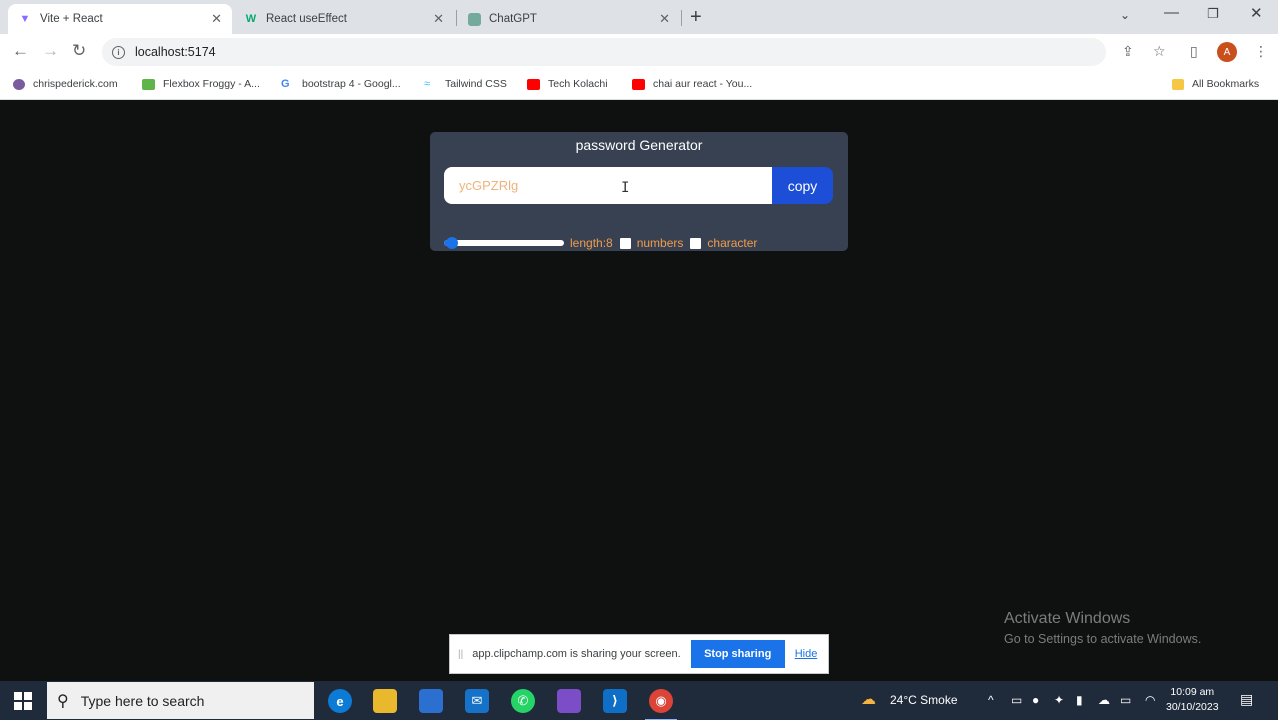  Describe the element at coordinates (25, 19) in the screenshot. I see `vite-icon: ▼` at that location.